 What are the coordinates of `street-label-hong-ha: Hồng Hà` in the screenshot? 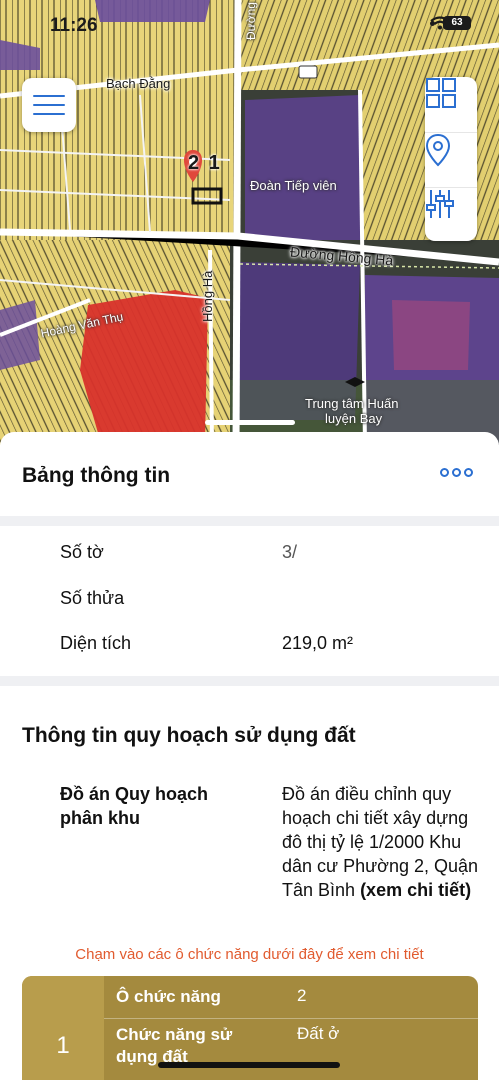 It's located at (207, 296).